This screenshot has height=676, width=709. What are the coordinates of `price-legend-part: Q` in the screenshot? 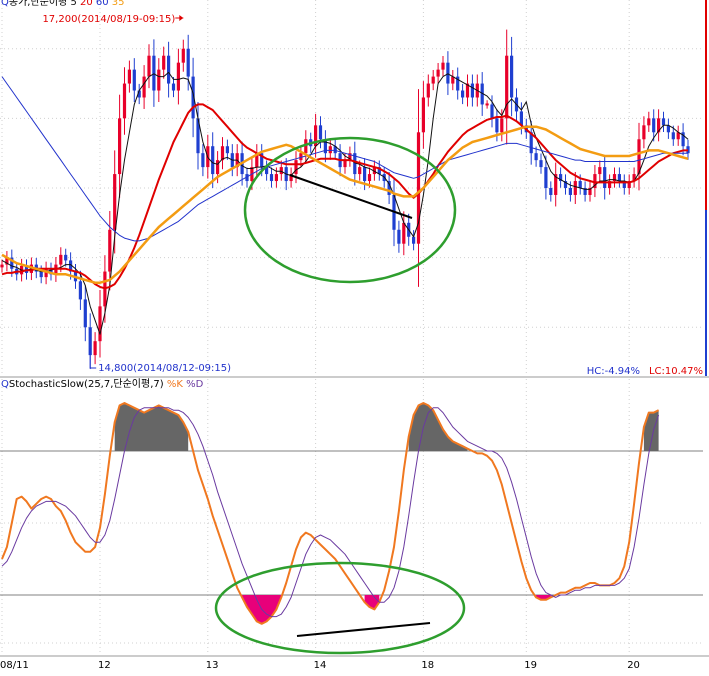 It's located at (5, 4).